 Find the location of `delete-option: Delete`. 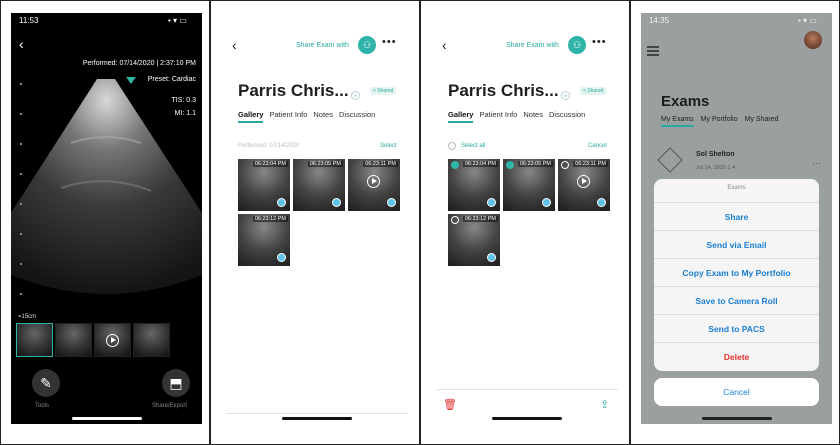

delete-option: Delete is located at coordinates (736, 357).